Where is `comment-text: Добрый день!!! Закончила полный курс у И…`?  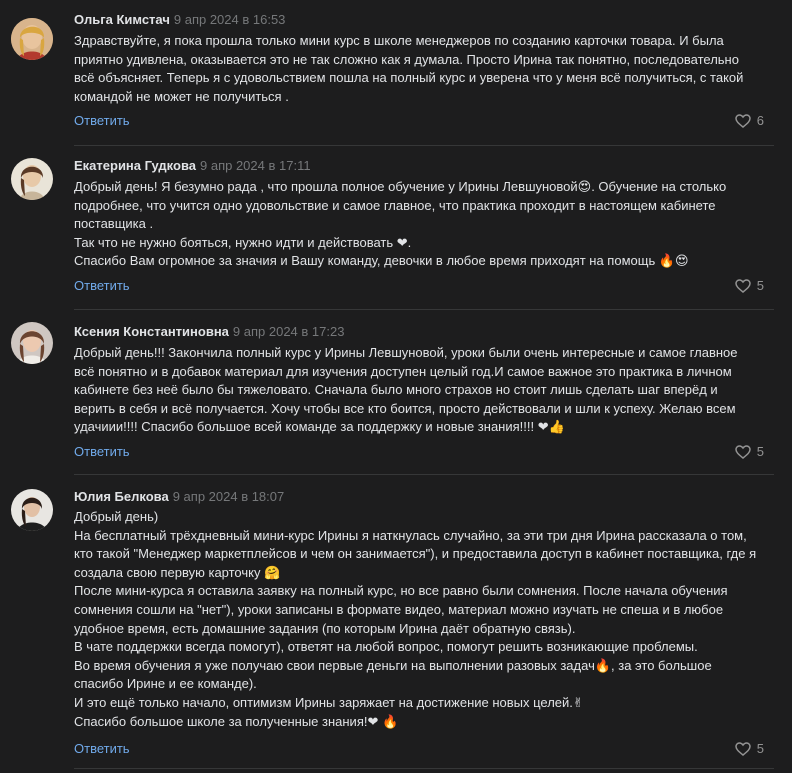 comment-text: Добрый день!!! Закончила полный курс у И… is located at coordinates (424, 390).